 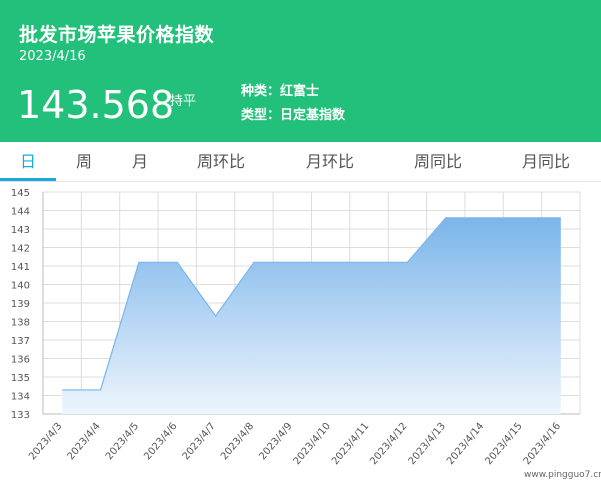 I want to click on x-tick-label: 2023/4/11, so click(x=350, y=444).